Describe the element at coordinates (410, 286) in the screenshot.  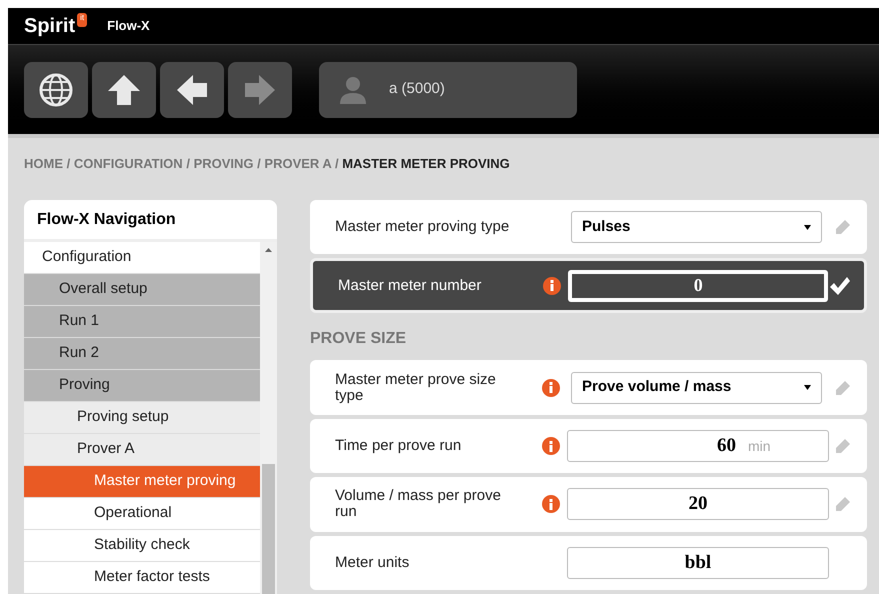
I see `setting-label: Master meter number` at that location.